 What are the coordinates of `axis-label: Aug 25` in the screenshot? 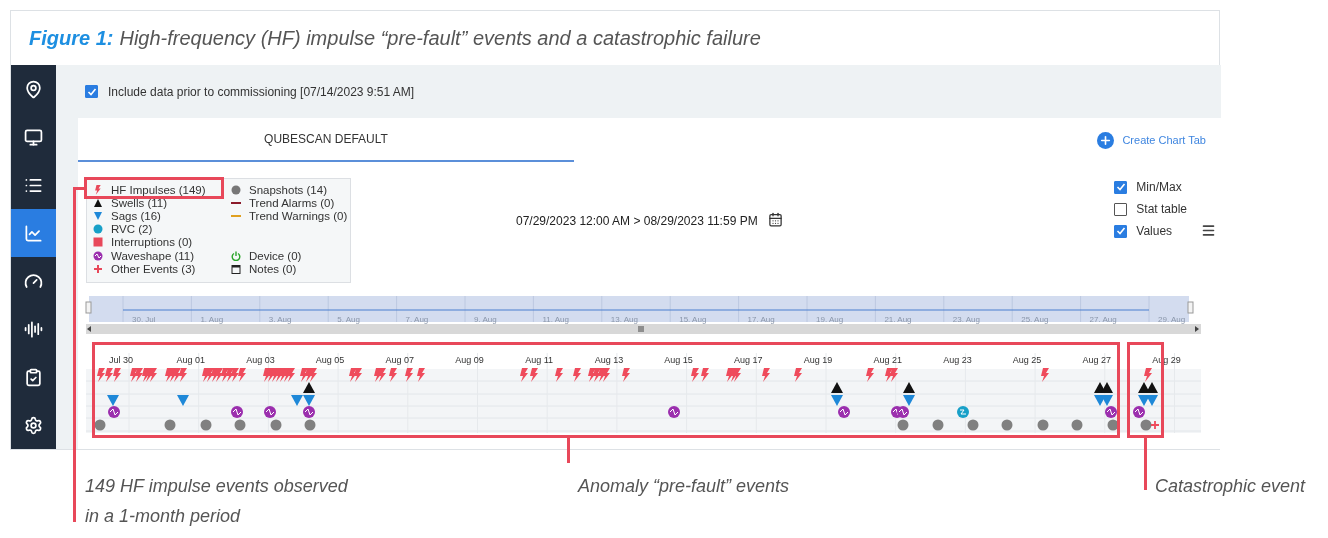 It's located at (1027, 360).